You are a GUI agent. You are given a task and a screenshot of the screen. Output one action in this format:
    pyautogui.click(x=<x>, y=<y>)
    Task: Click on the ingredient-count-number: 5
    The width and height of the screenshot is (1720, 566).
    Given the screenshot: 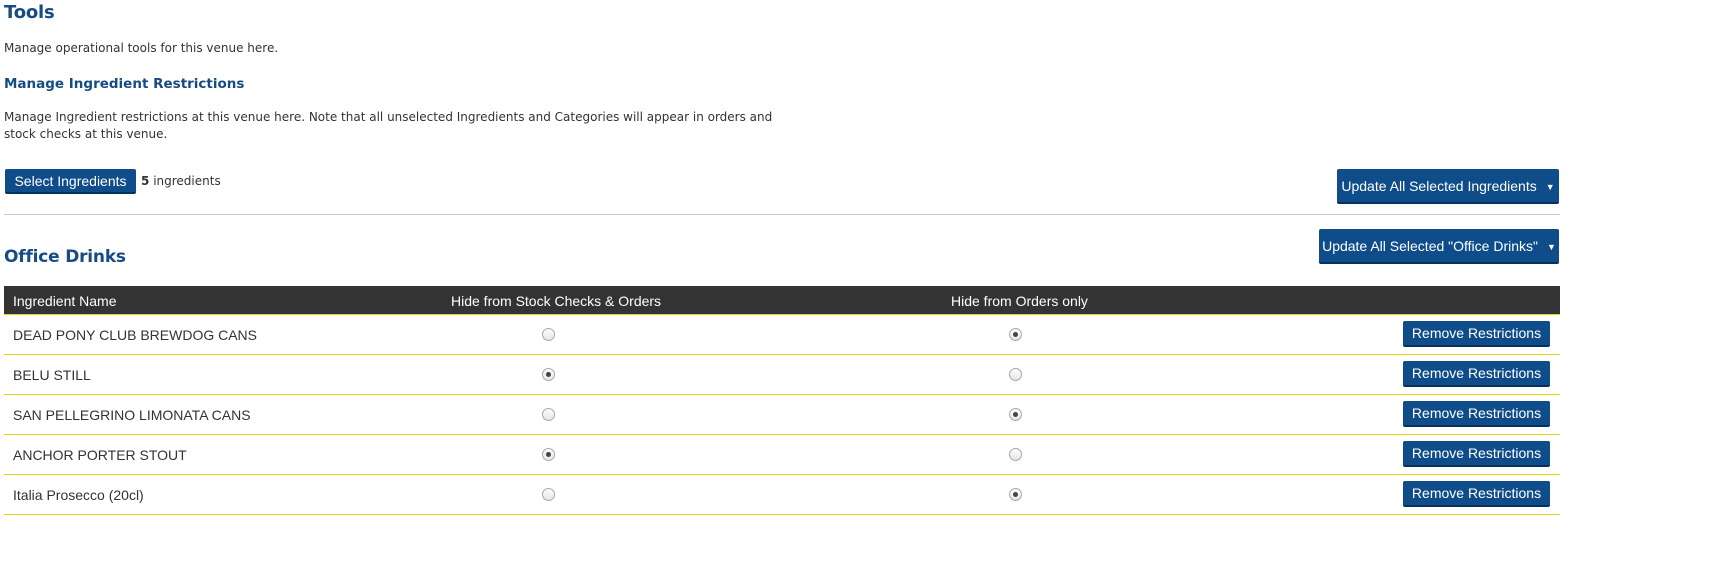 What is the action you would take?
    pyautogui.click(x=145, y=181)
    